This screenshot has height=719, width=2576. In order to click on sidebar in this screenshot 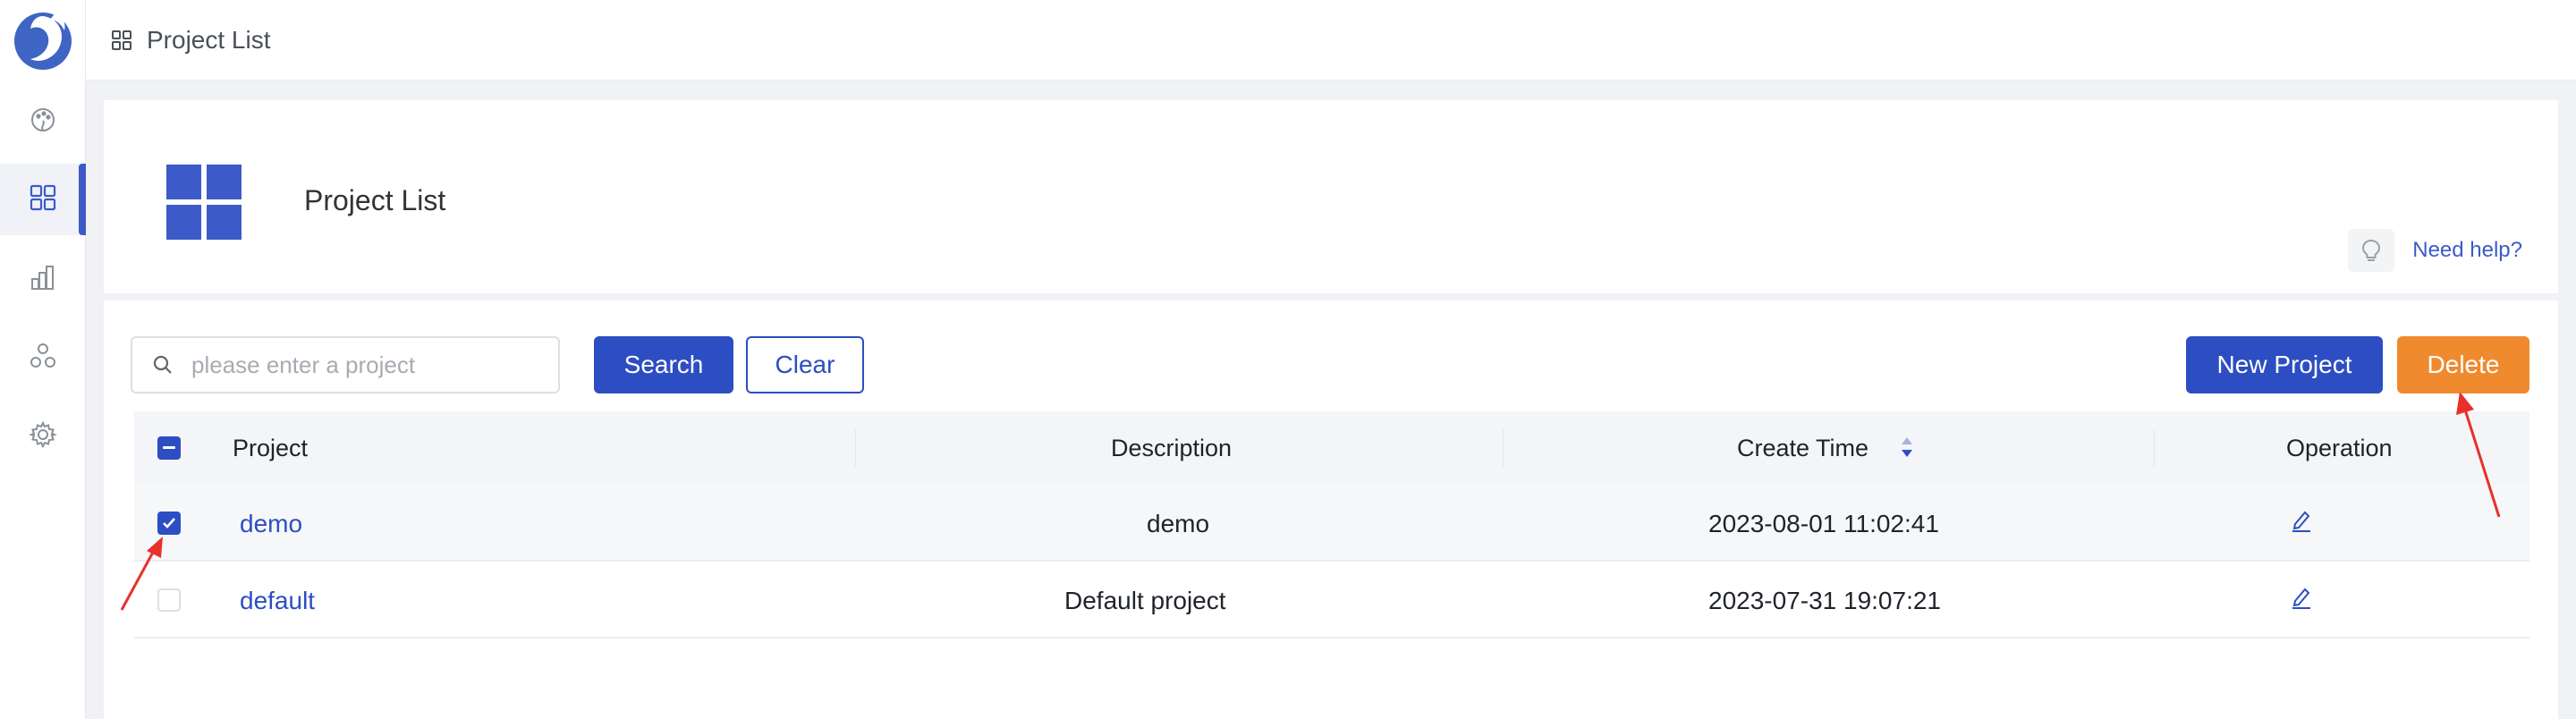, I will do `click(43, 359)`.